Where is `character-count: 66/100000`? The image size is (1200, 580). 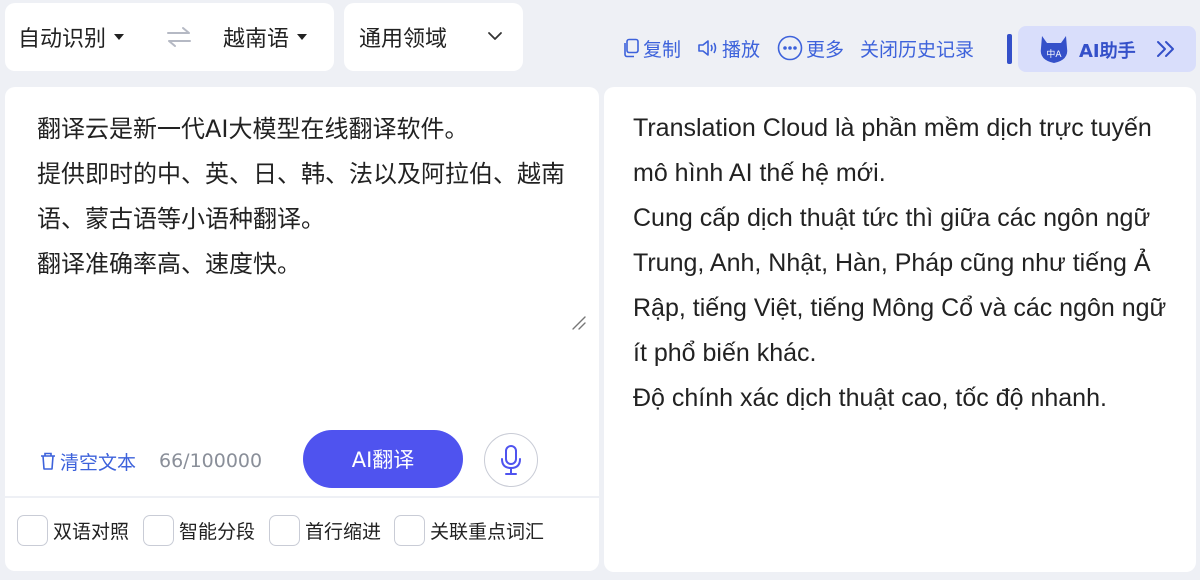 character-count: 66/100000 is located at coordinates (211, 461).